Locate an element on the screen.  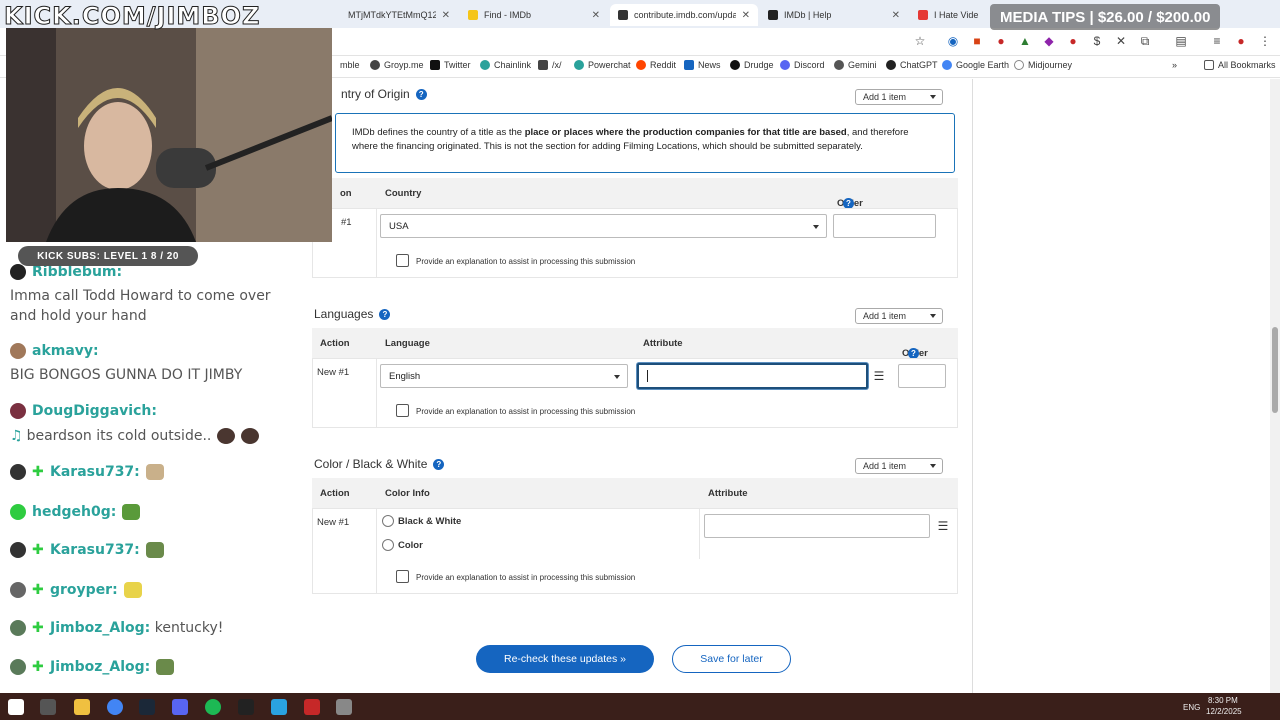
obs-icon is located at coordinates (246, 707).